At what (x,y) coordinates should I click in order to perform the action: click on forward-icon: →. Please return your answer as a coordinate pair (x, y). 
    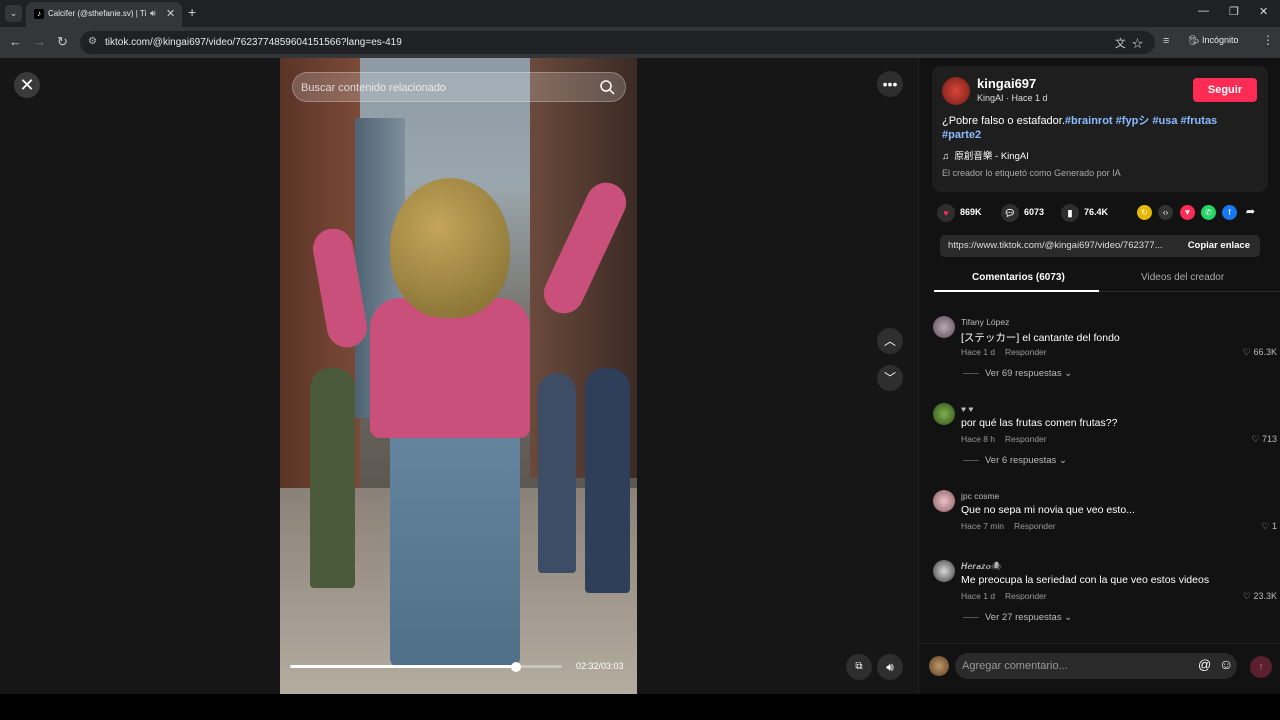
    Looking at the image, I should click on (39, 41).